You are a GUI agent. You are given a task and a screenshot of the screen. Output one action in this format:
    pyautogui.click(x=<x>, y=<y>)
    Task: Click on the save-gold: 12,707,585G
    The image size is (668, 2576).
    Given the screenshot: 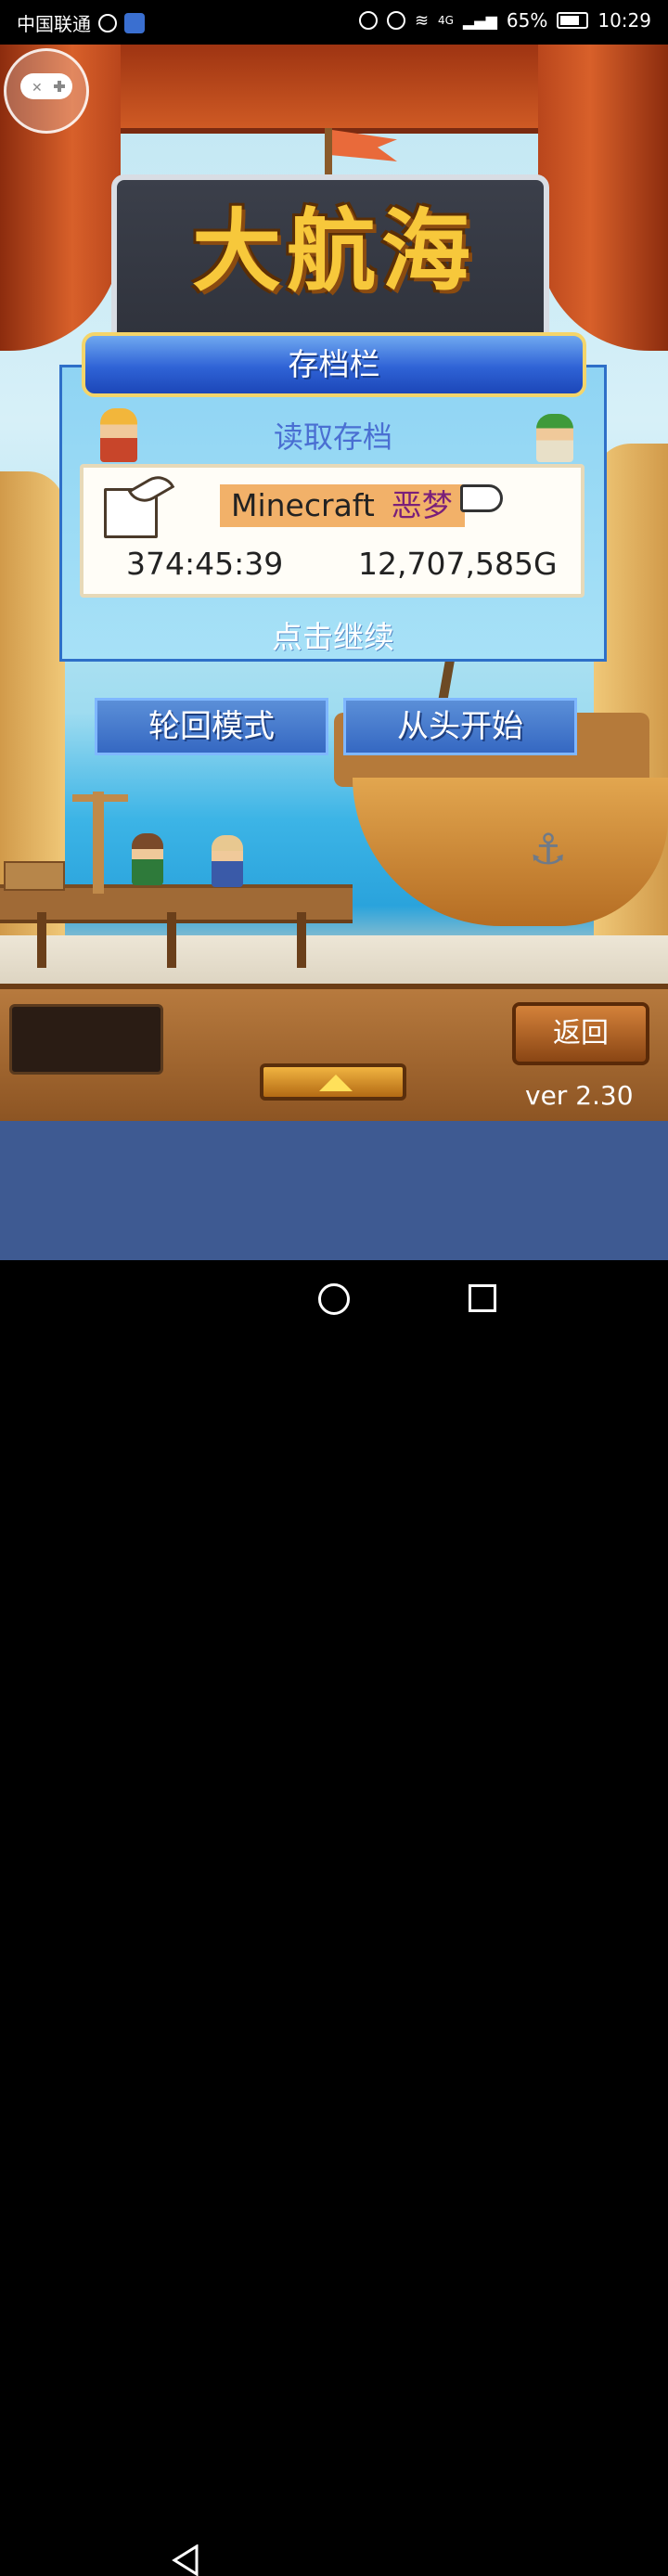 What is the action you would take?
    pyautogui.click(x=458, y=564)
    